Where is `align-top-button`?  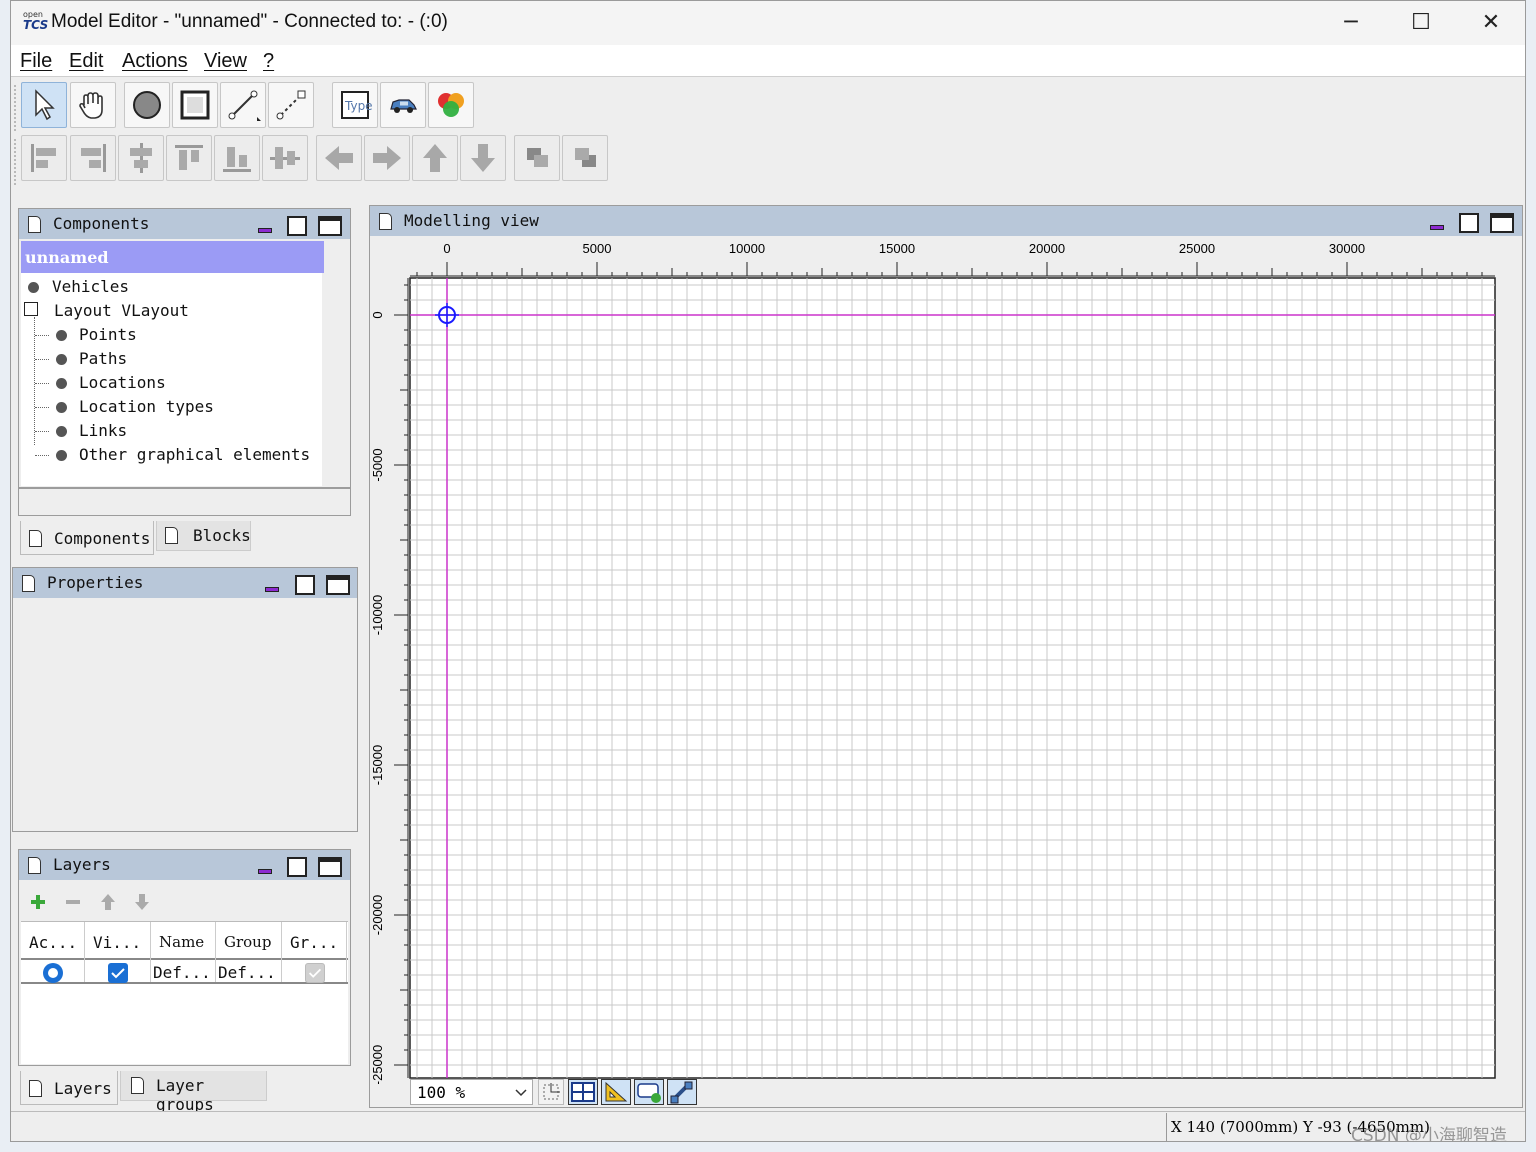 align-top-button is located at coordinates (189, 158).